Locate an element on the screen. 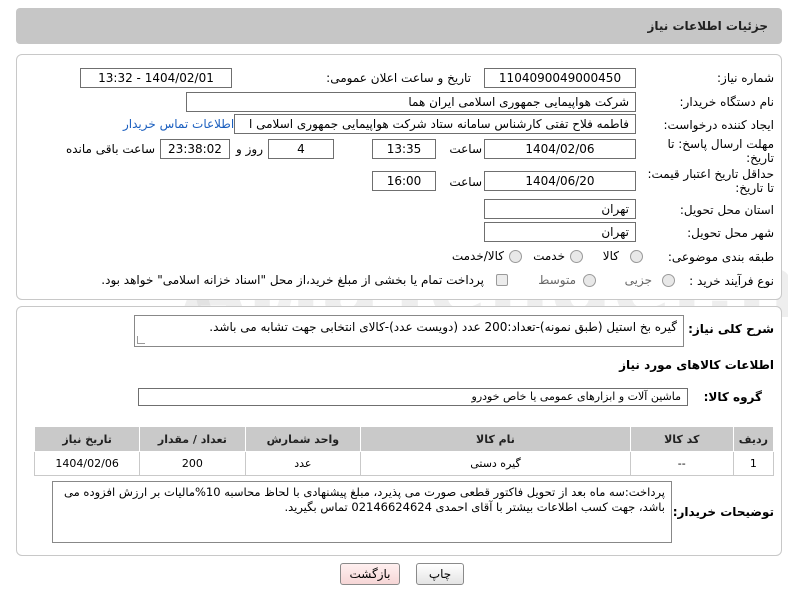 The height and width of the screenshot is (598, 788). purchase-type-label: نوع فرآیند خرید : is located at coordinates (731, 281).